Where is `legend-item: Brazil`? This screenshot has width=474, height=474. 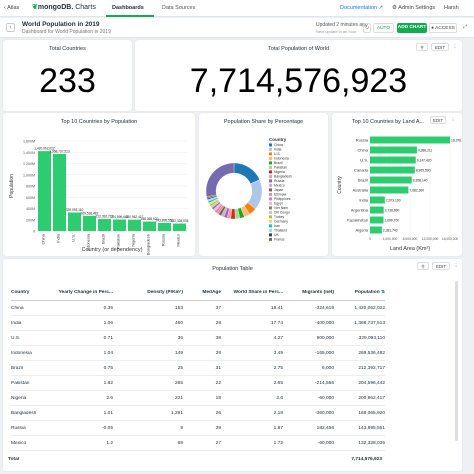
legend-item: Brazil is located at coordinates (278, 163).